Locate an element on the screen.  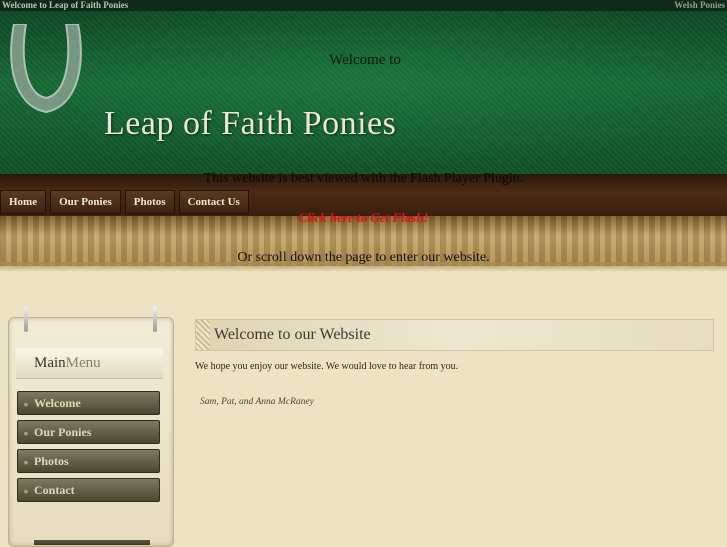
menu-title-main: Main is located at coordinates (50, 363).